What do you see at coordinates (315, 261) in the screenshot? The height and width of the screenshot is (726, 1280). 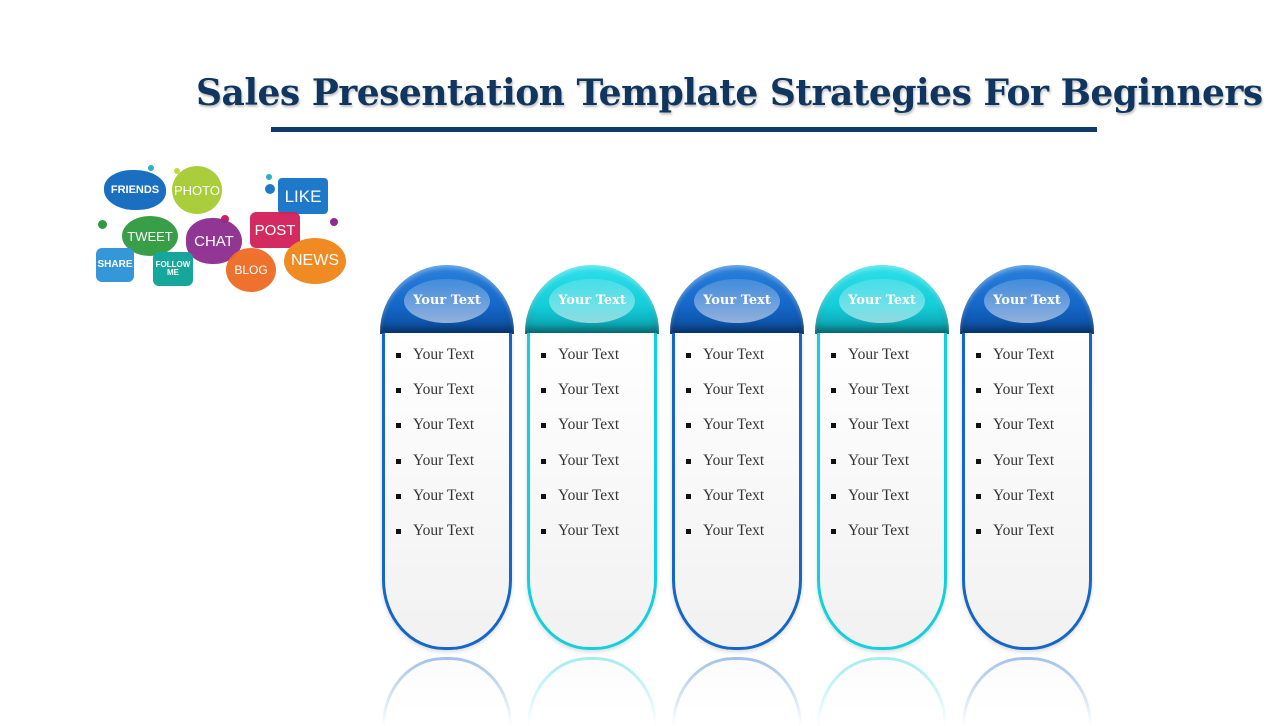 I see `bubble-news: NEWS` at bounding box center [315, 261].